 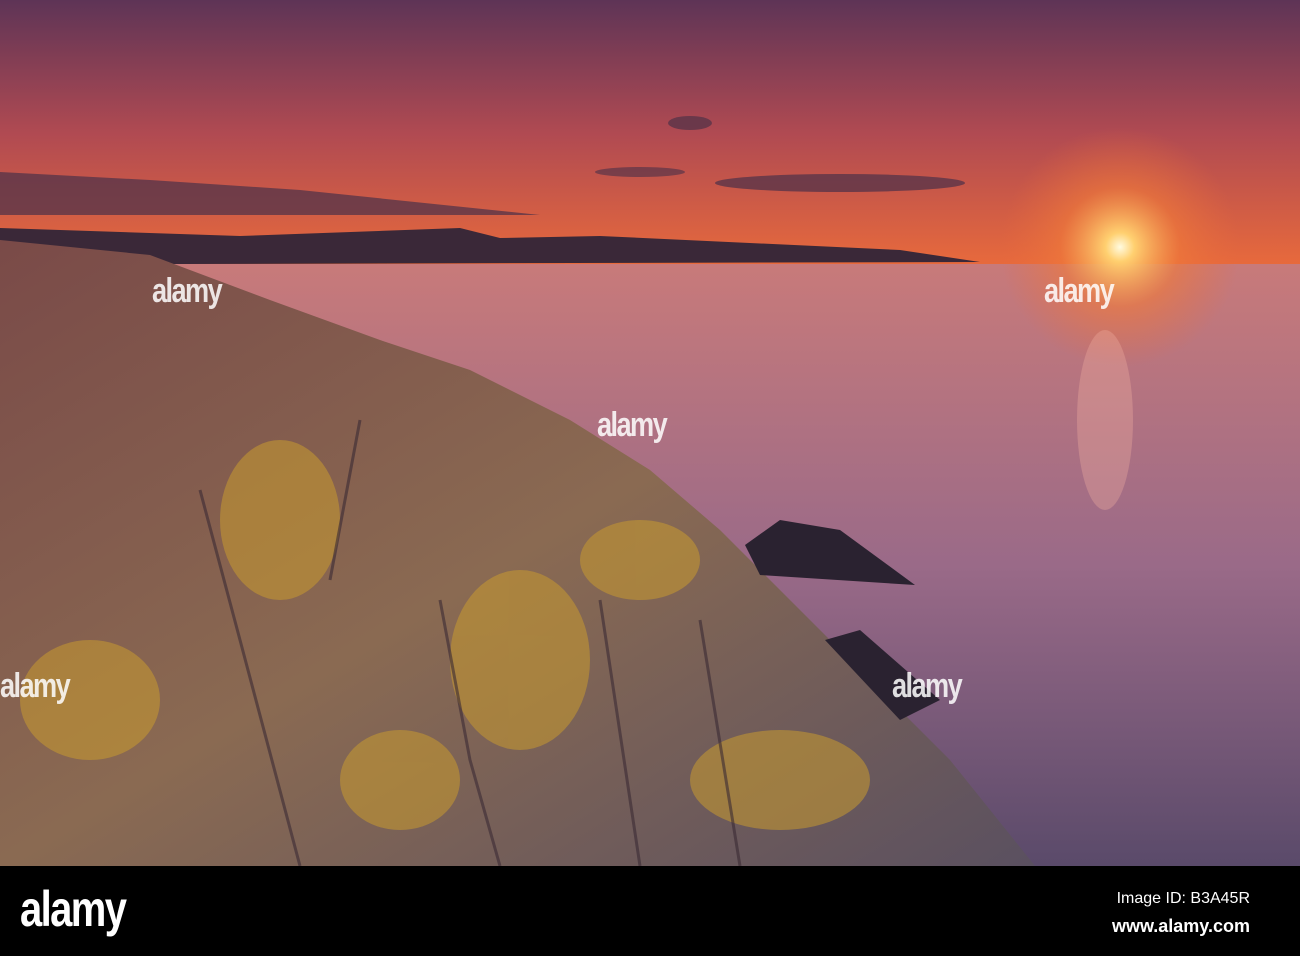 What do you see at coordinates (1183, 898) in the screenshot?
I see `image-id: Image ID: B3A45R` at bounding box center [1183, 898].